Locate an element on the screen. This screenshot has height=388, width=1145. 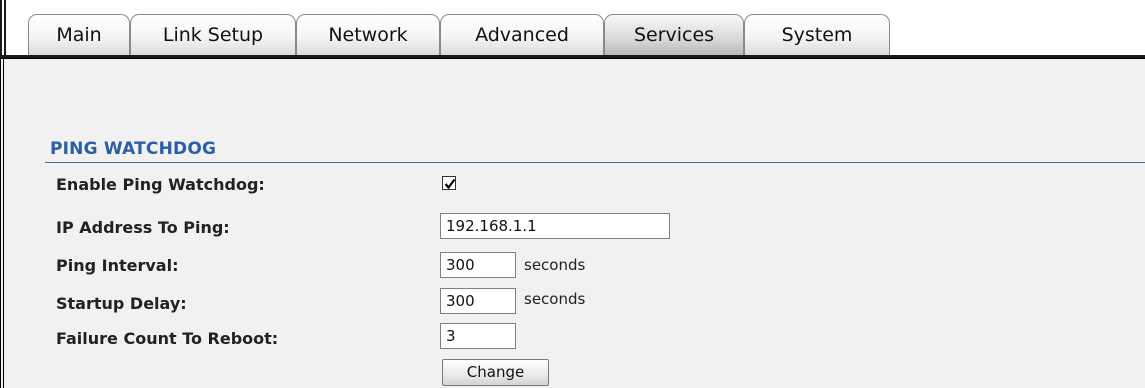
ip-address-input is located at coordinates (555, 226).